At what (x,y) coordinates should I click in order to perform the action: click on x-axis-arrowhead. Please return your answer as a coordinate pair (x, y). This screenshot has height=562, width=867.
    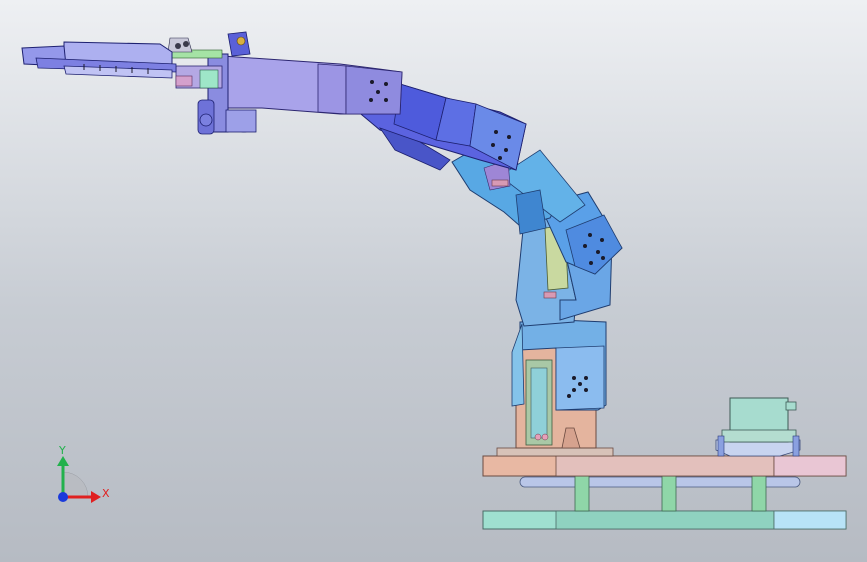
    Looking at the image, I should click on (96, 497).